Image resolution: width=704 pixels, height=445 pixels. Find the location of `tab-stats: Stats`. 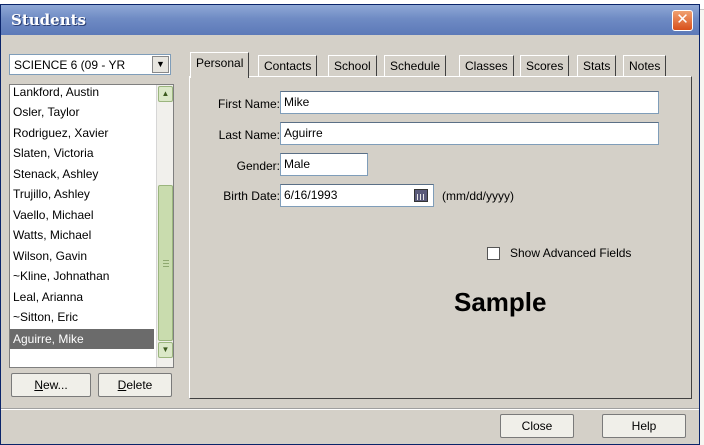

tab-stats: Stats is located at coordinates (597, 65).